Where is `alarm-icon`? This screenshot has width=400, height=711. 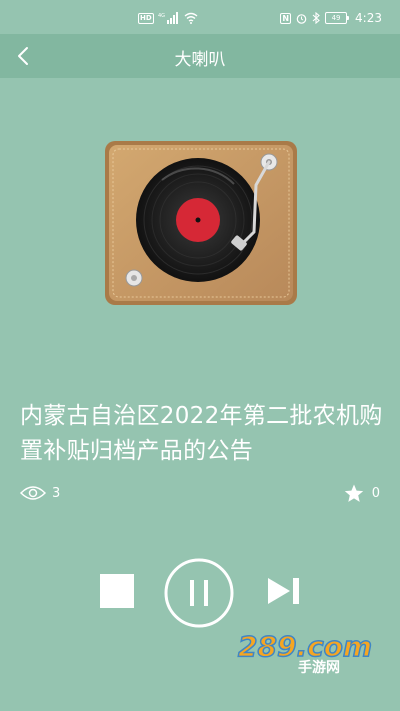 alarm-icon is located at coordinates (301, 18).